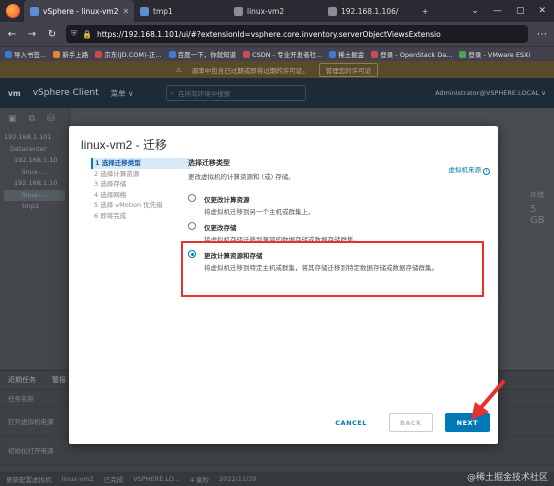 The image size is (554, 486). Describe the element at coordinates (99, 54) in the screenshot. I see `jd-icon` at that location.